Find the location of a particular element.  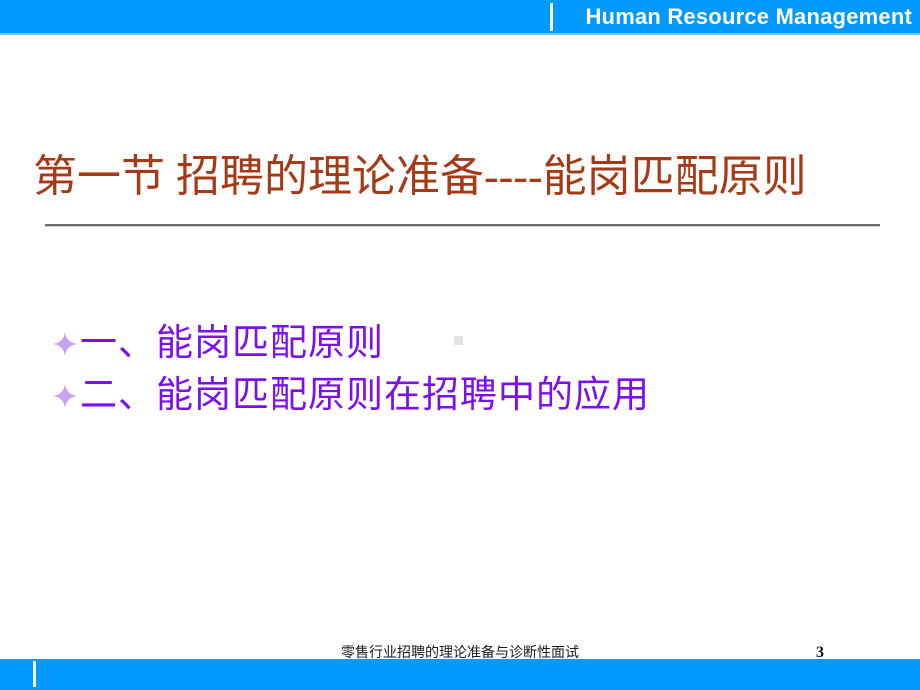

header-title: Human Resource Management is located at coordinates (748, 16).